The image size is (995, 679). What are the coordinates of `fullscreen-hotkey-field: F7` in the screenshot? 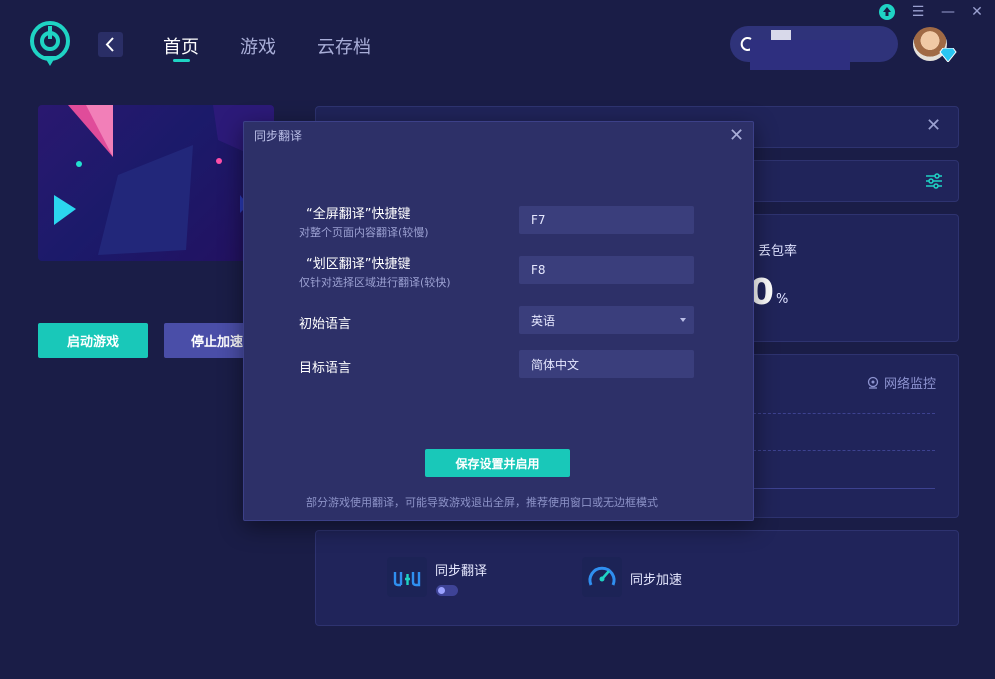 It's located at (606, 220).